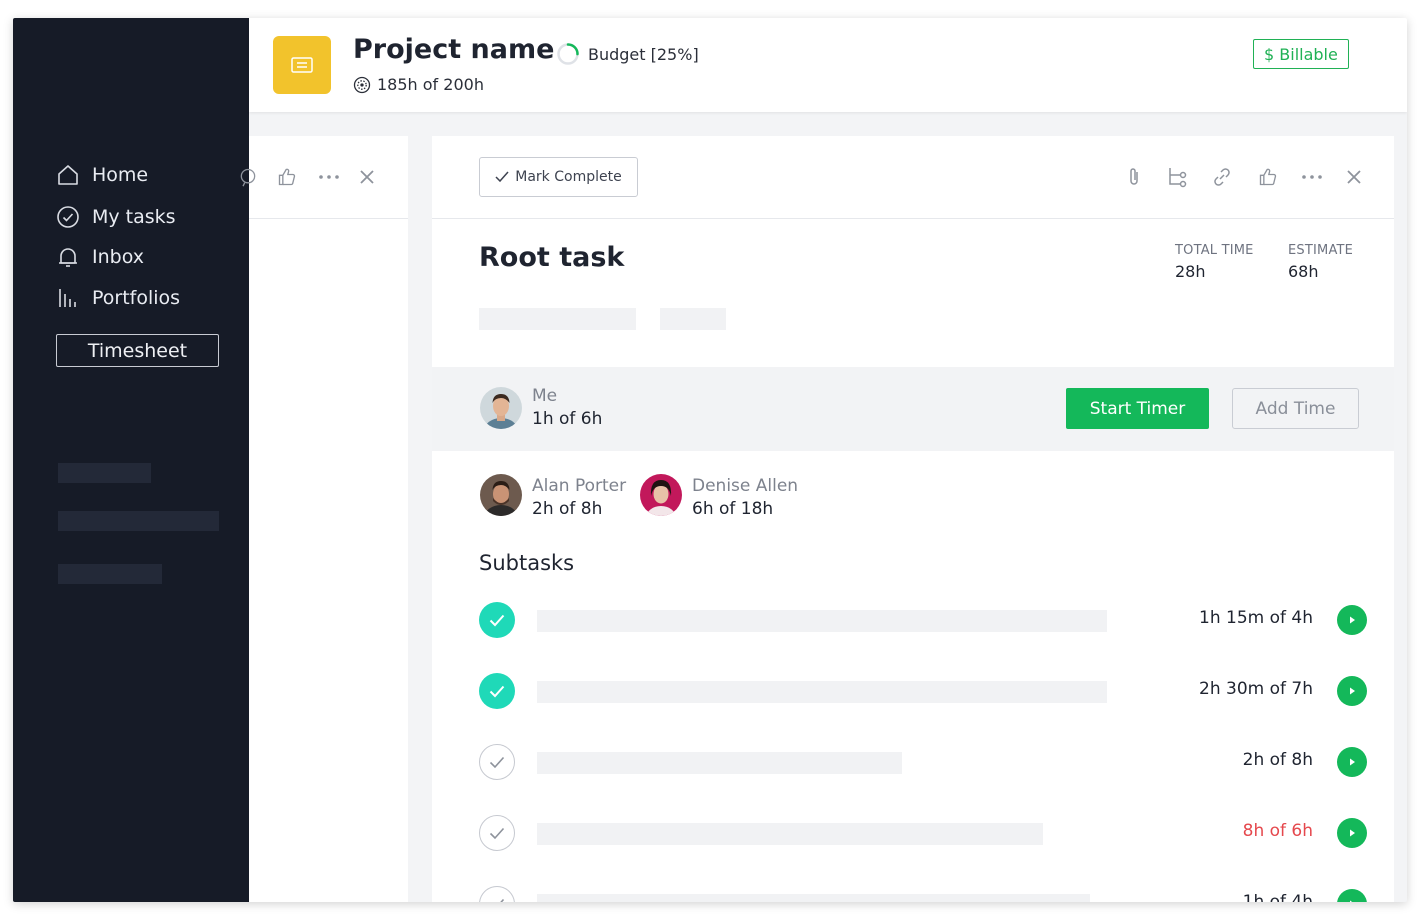 The width and height of the screenshot is (1420, 924). Describe the element at coordinates (552, 257) in the screenshot. I see `task-title: Root task` at that location.